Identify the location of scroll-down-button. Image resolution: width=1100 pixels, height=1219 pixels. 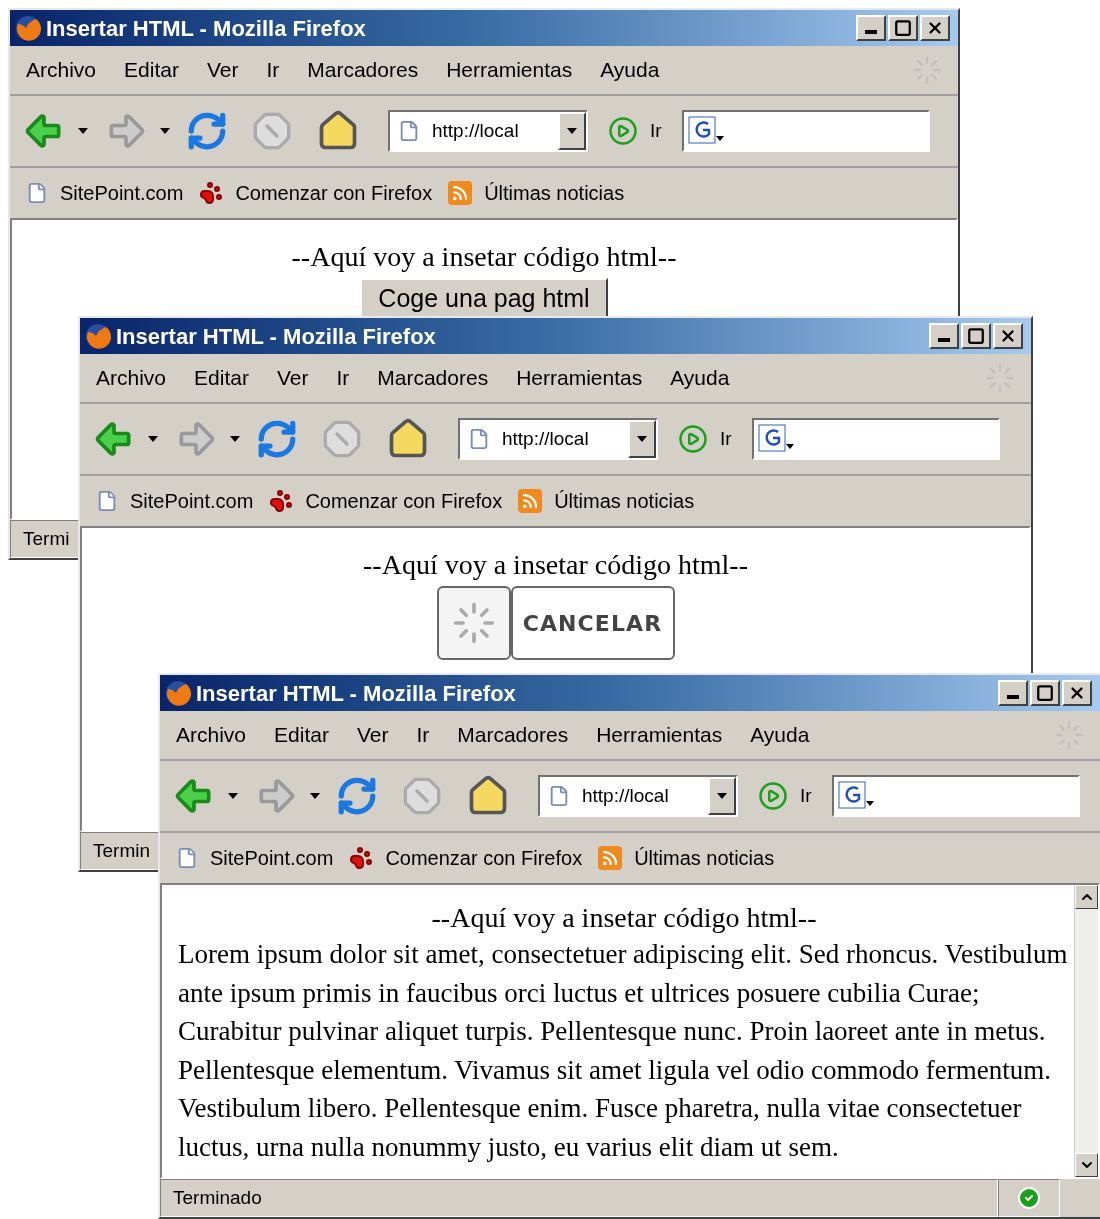
(1086, 1165).